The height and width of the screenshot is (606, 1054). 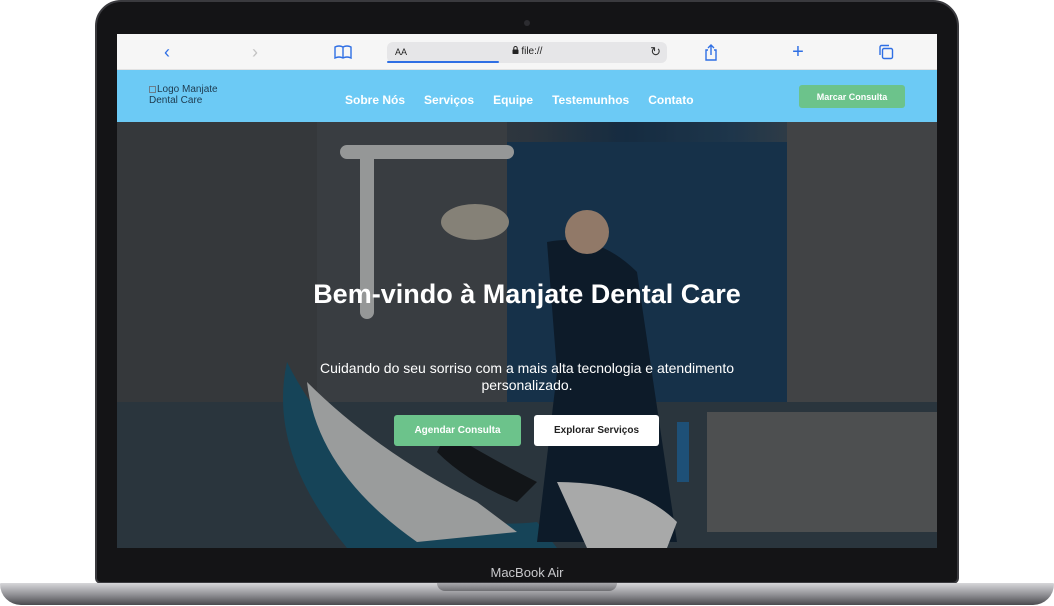 I want to click on hero-title: Bem-vindo à Manjate Dental Care, so click(x=527, y=294).